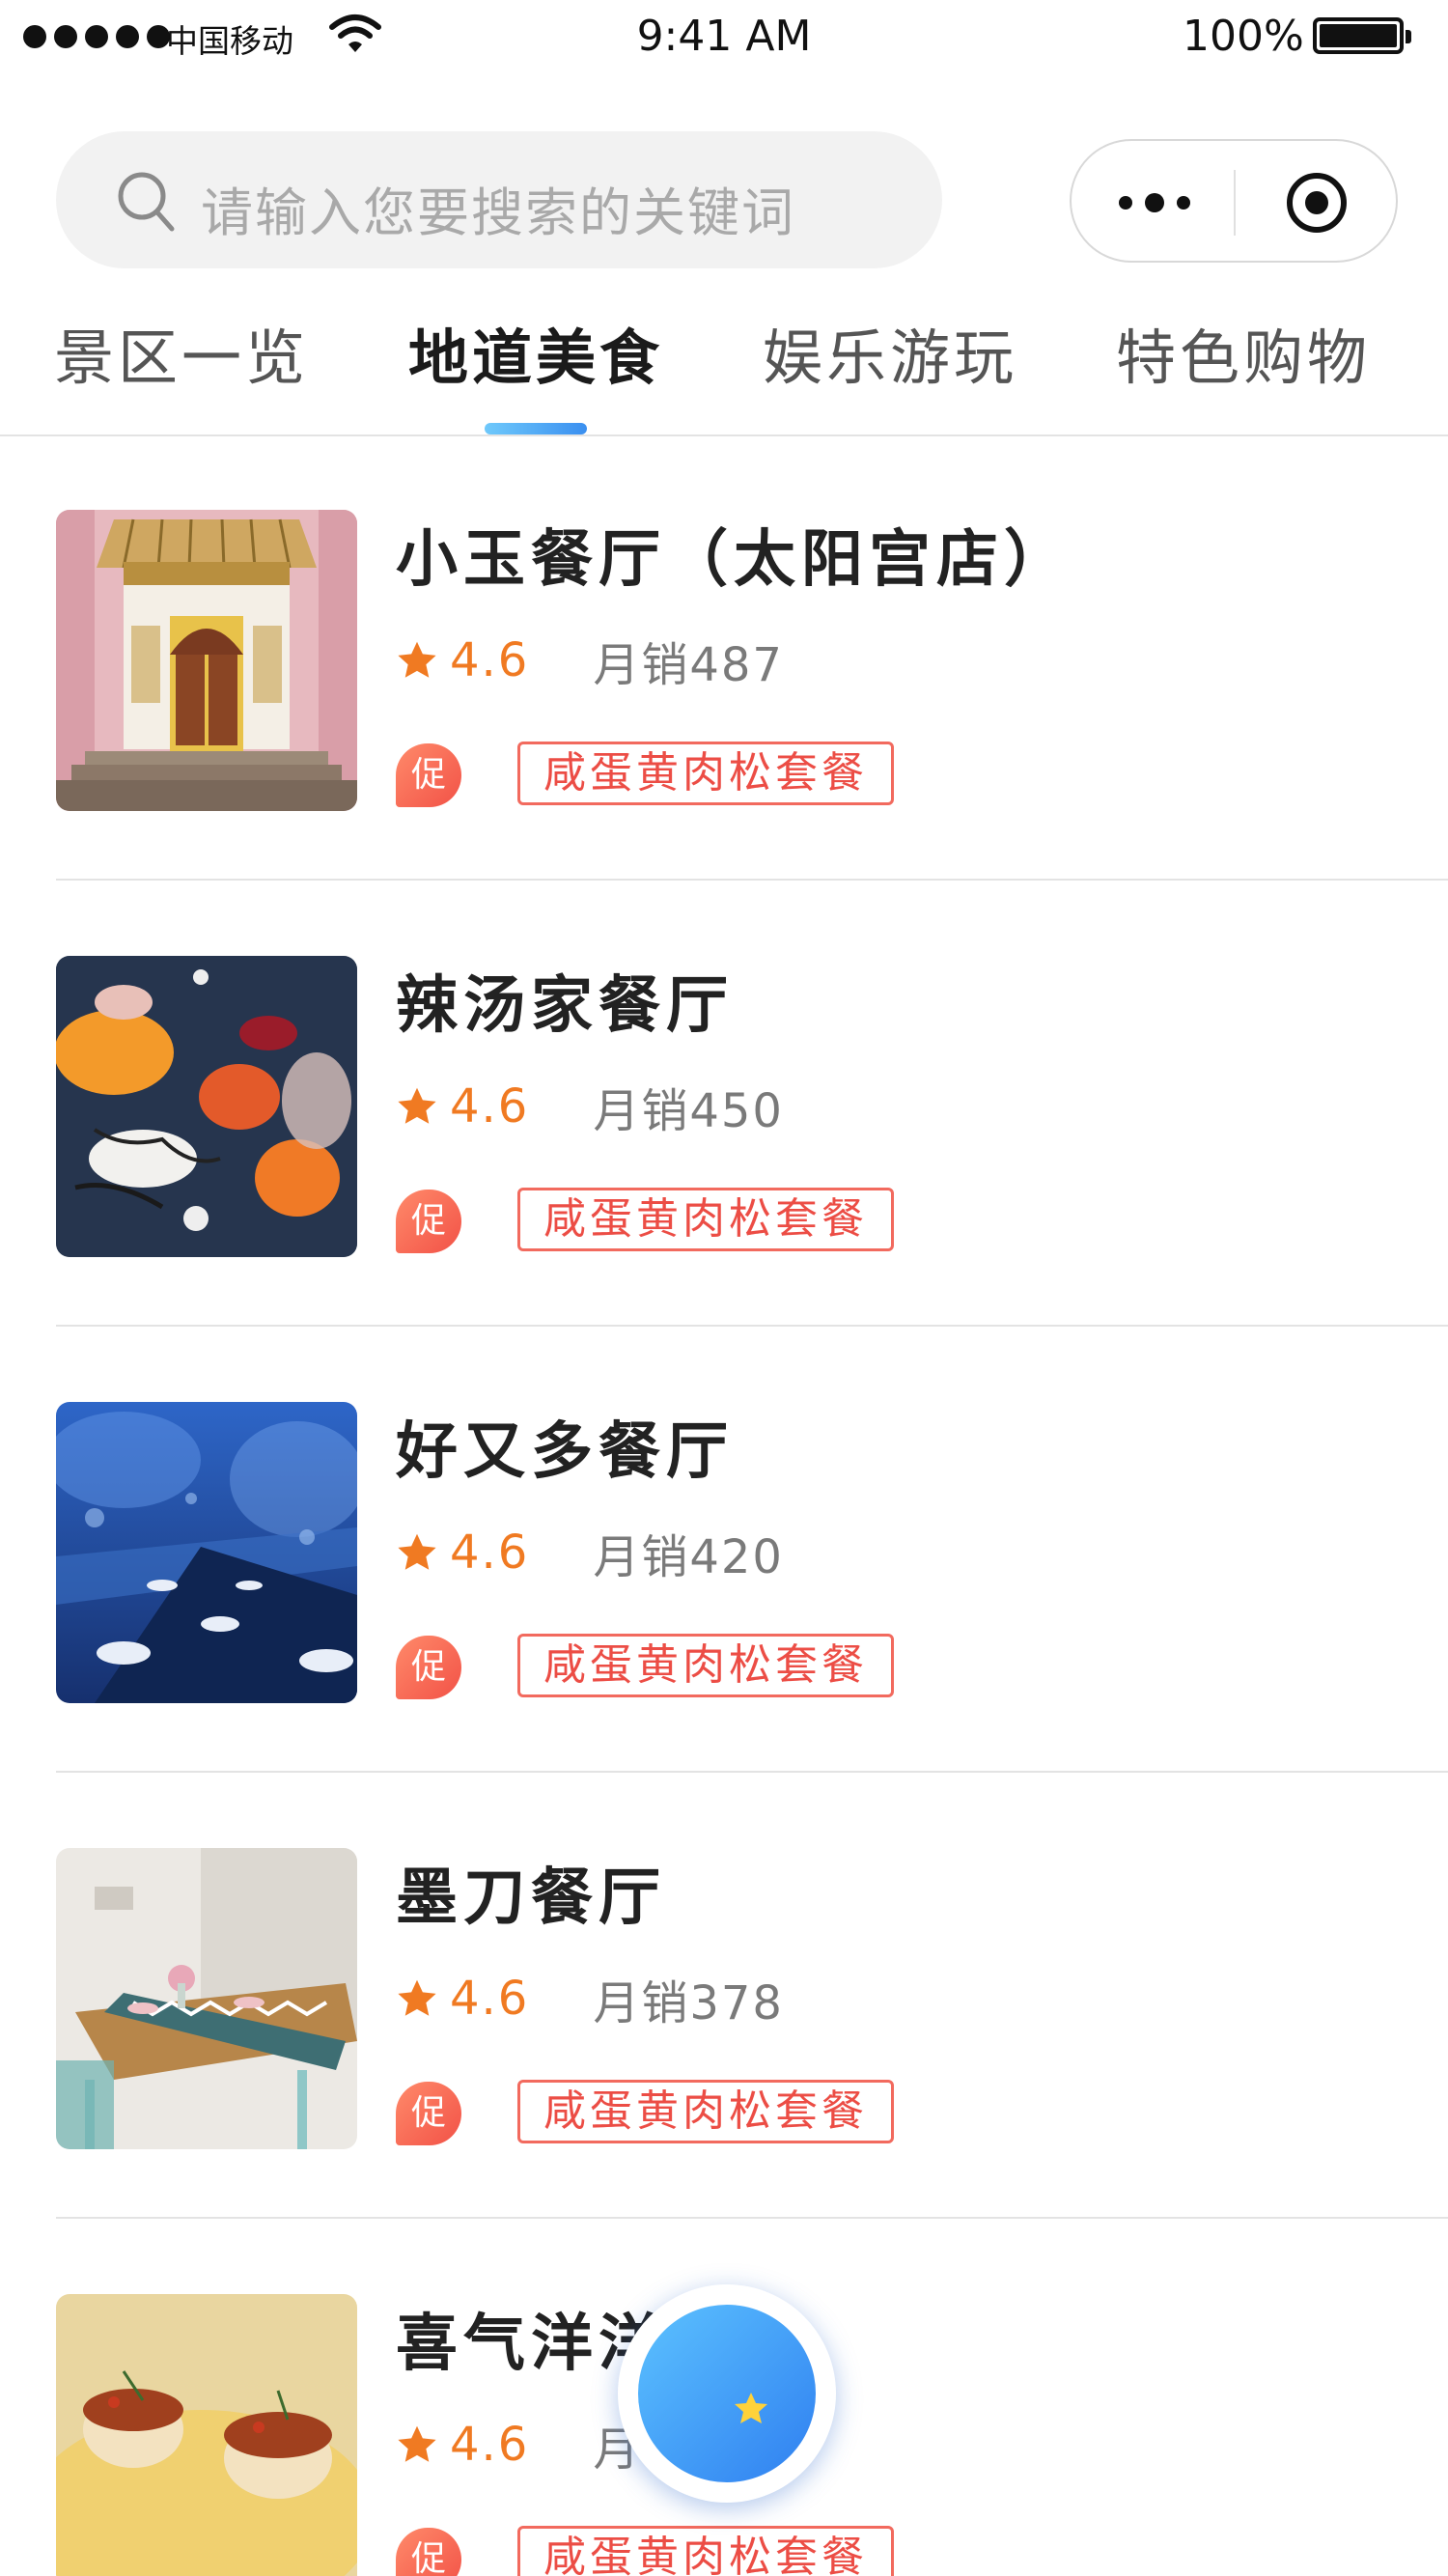 Image resolution: width=1448 pixels, height=2576 pixels. I want to click on category-tabs: 景区一览 地道美食 娱乐游玩 特色购物, so click(724, 372).